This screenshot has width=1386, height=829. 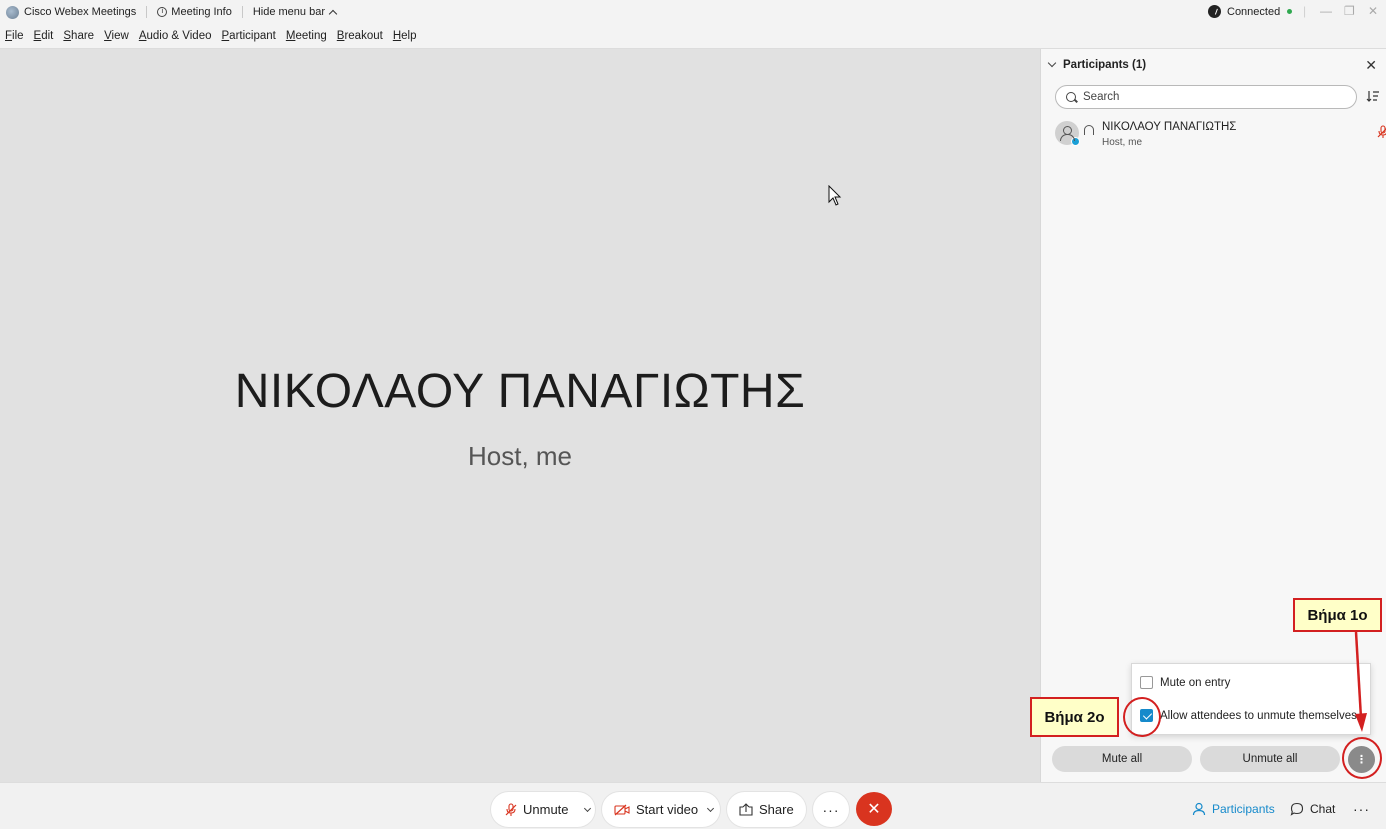 I want to click on menu-view-accel: V, so click(x=108, y=36).